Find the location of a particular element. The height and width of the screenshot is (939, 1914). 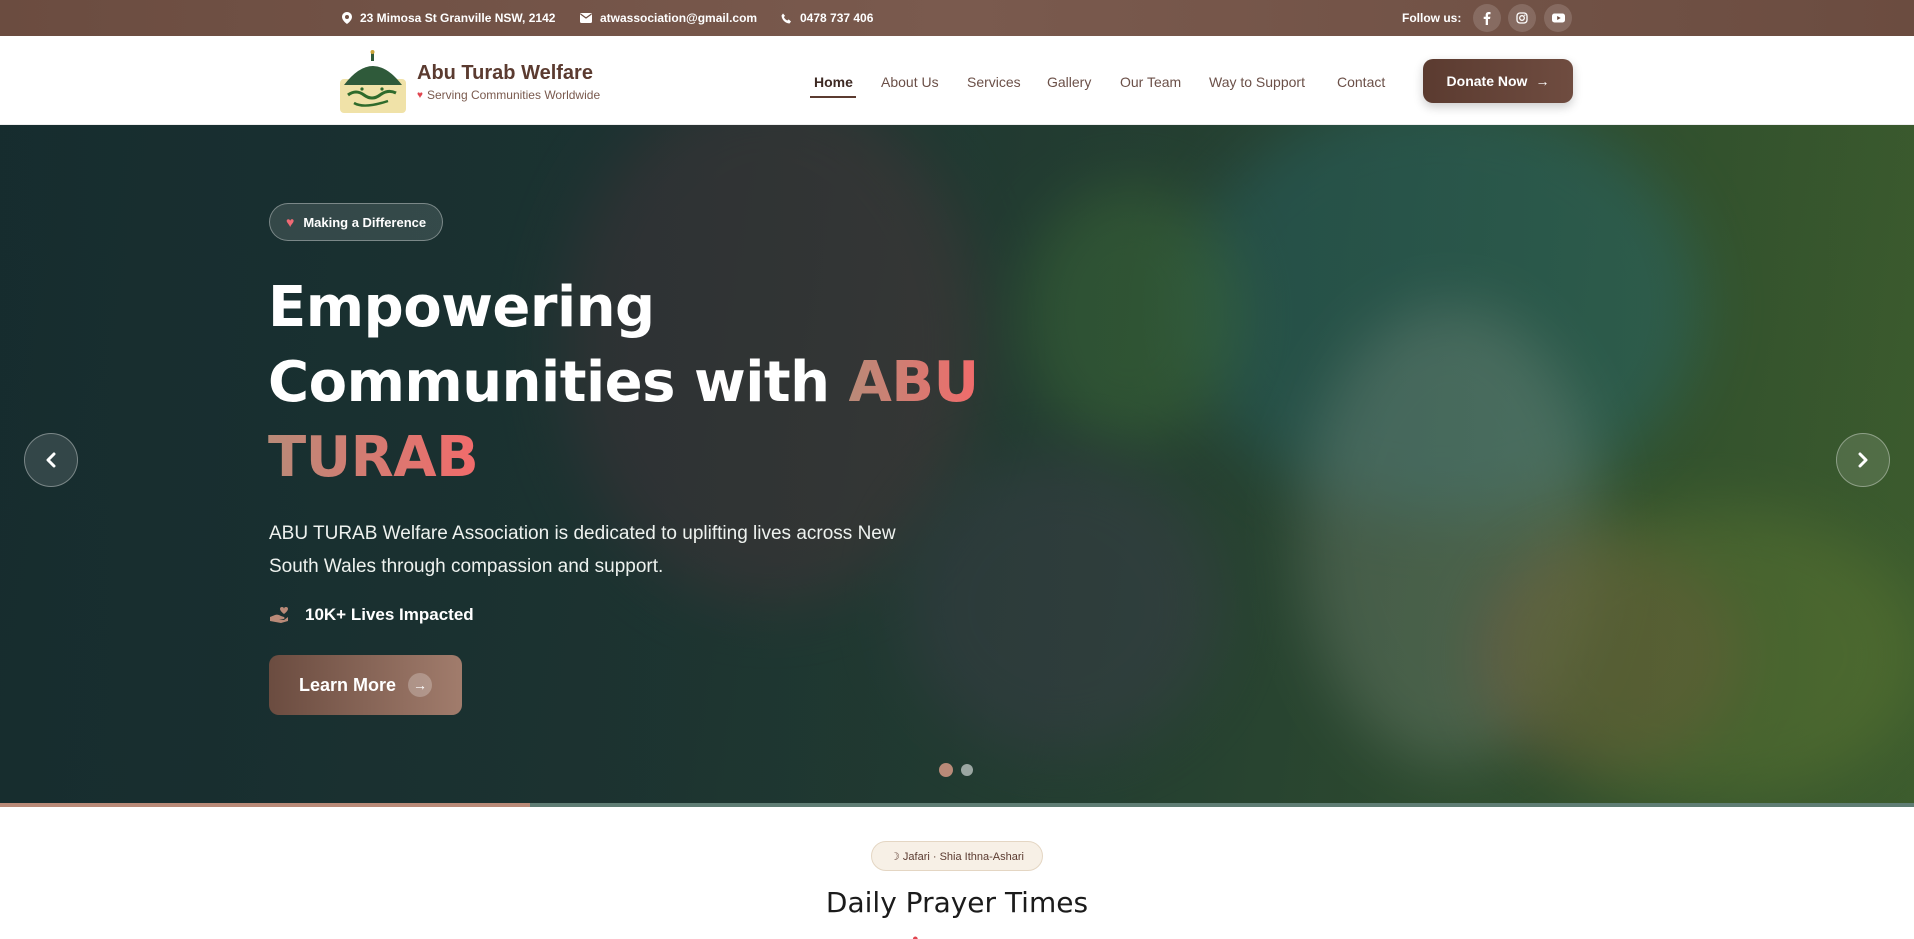

prayer-subline: ● is located at coordinates (915, 936).